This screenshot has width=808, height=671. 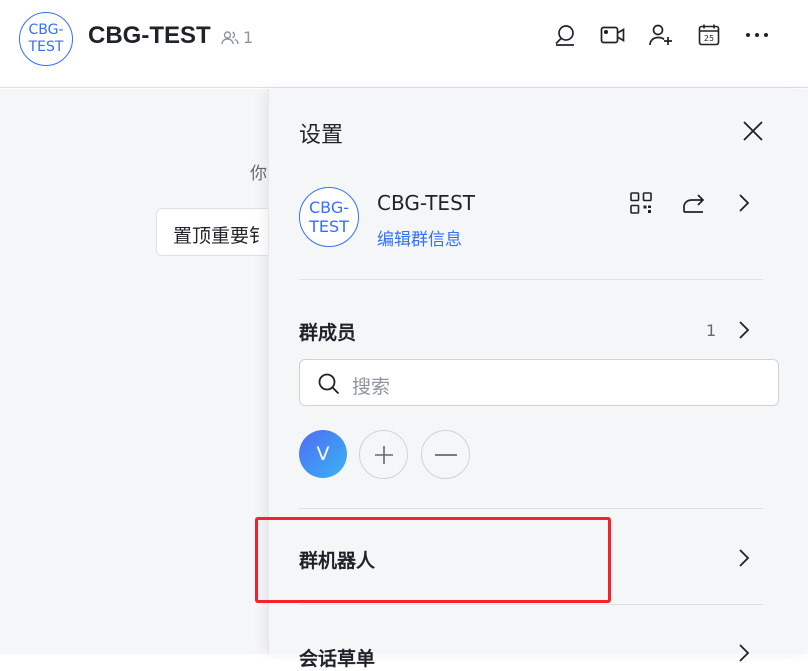 I want to click on settings-avatar-line-1: CBG-, so click(x=329, y=207).